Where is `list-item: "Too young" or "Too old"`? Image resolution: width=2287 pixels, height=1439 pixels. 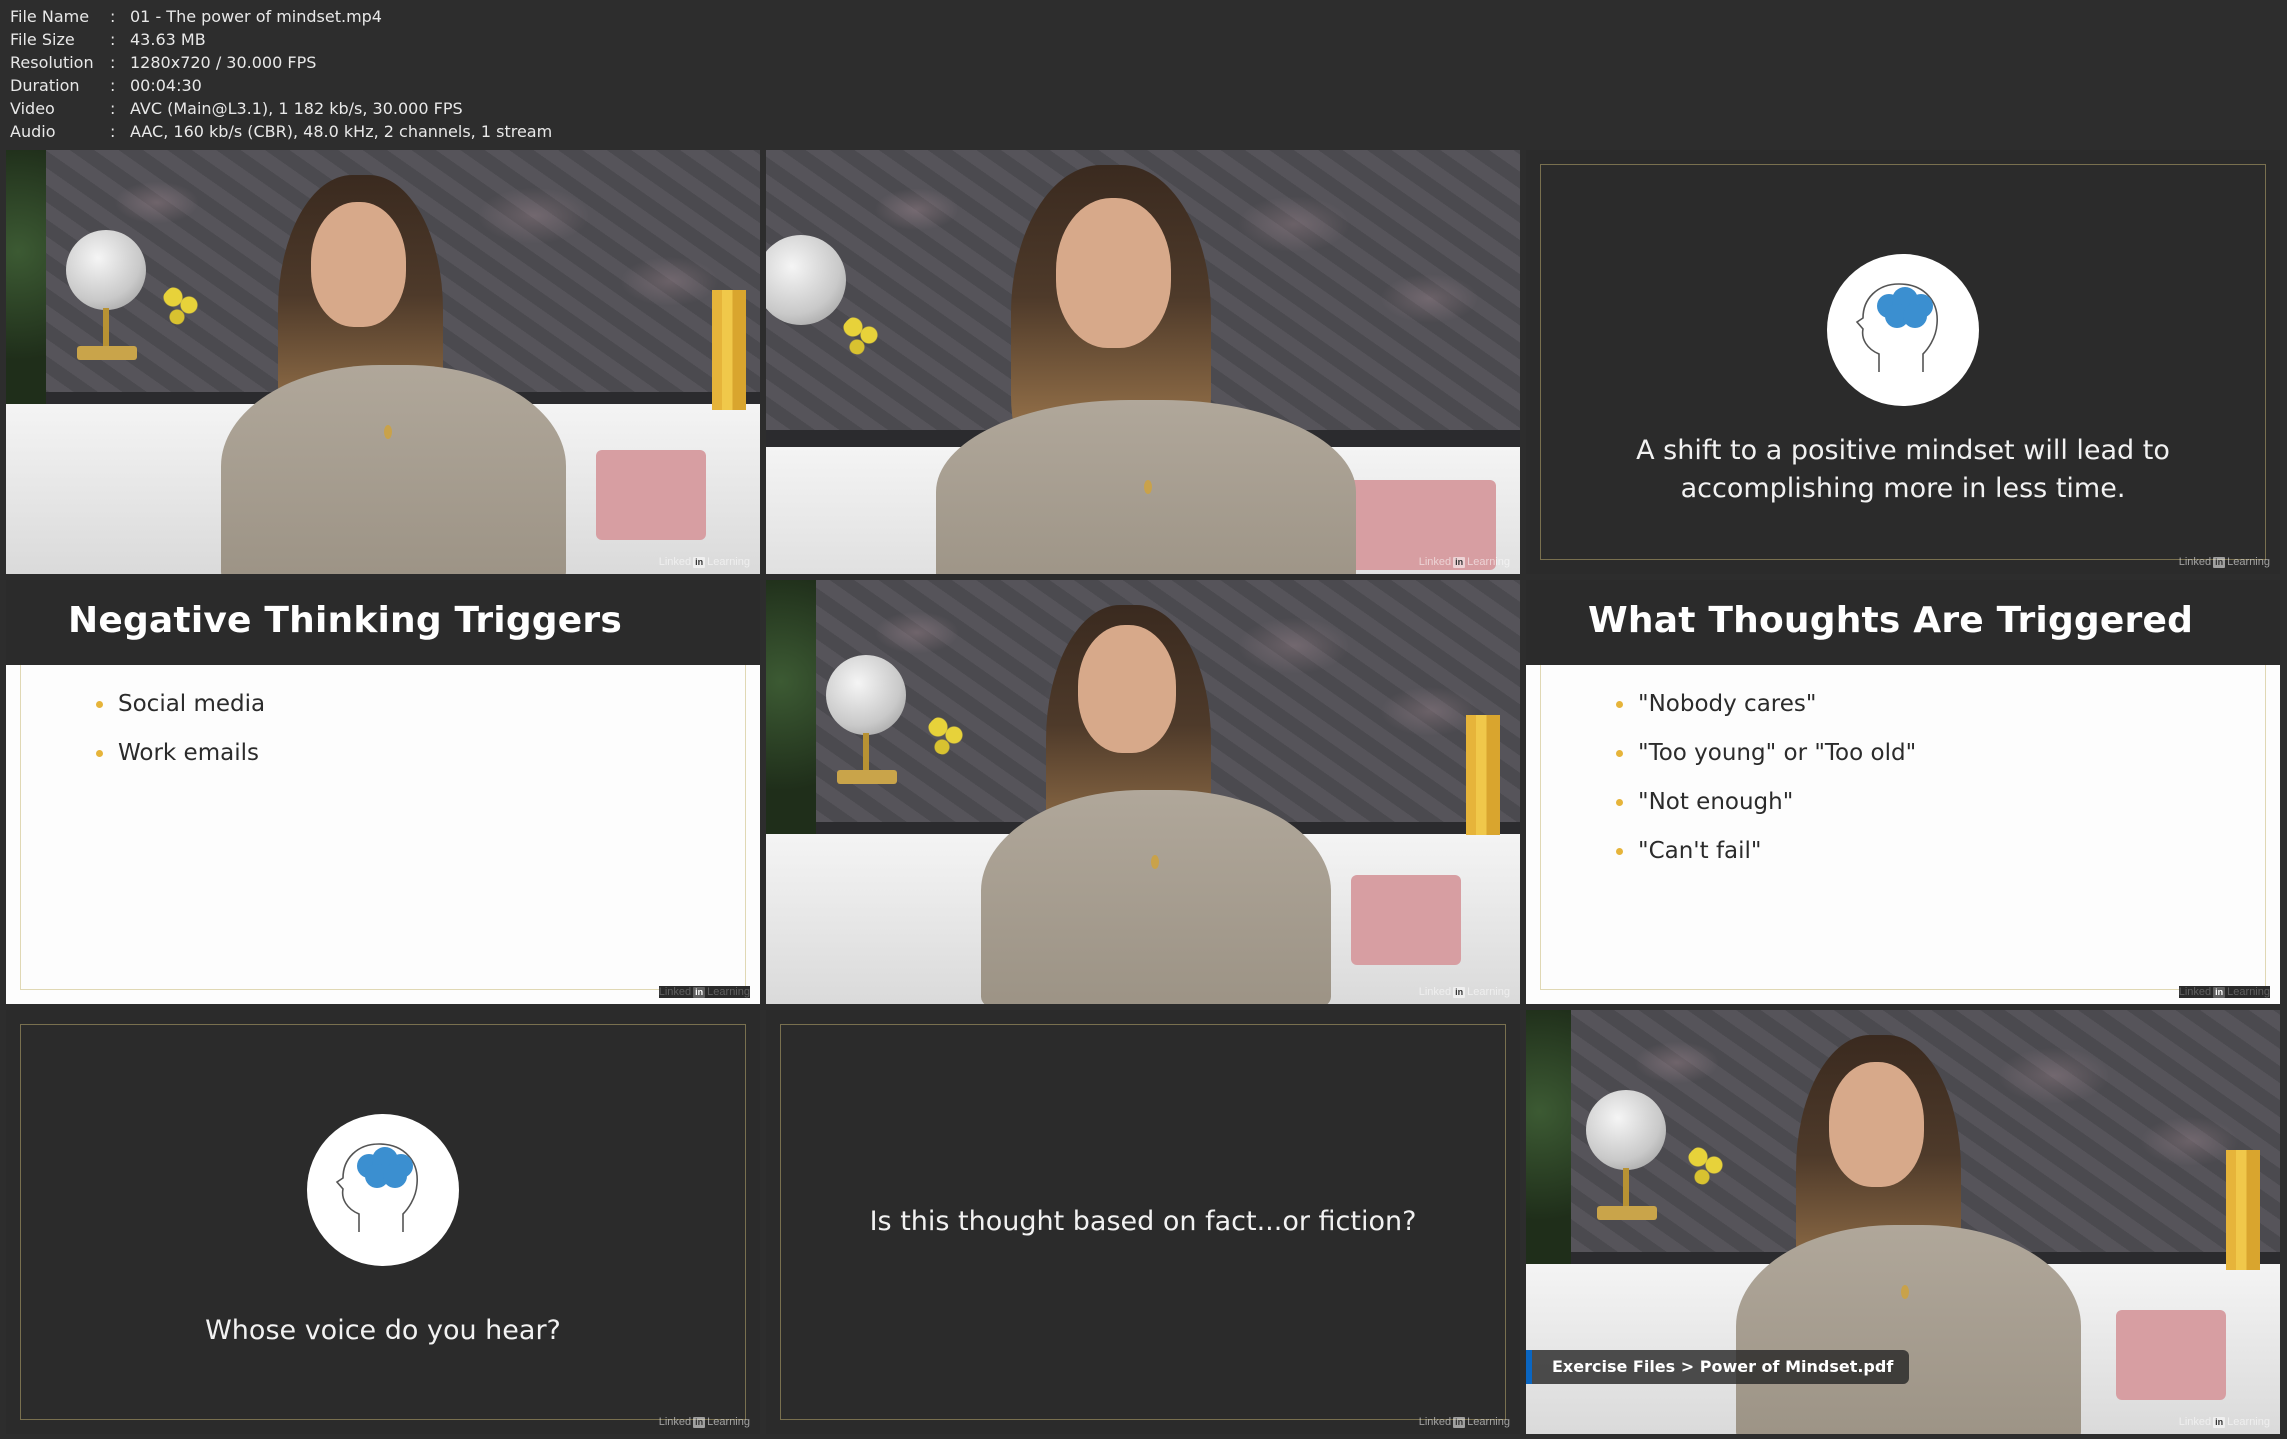 list-item: "Too young" or "Too old" is located at coordinates (1766, 753).